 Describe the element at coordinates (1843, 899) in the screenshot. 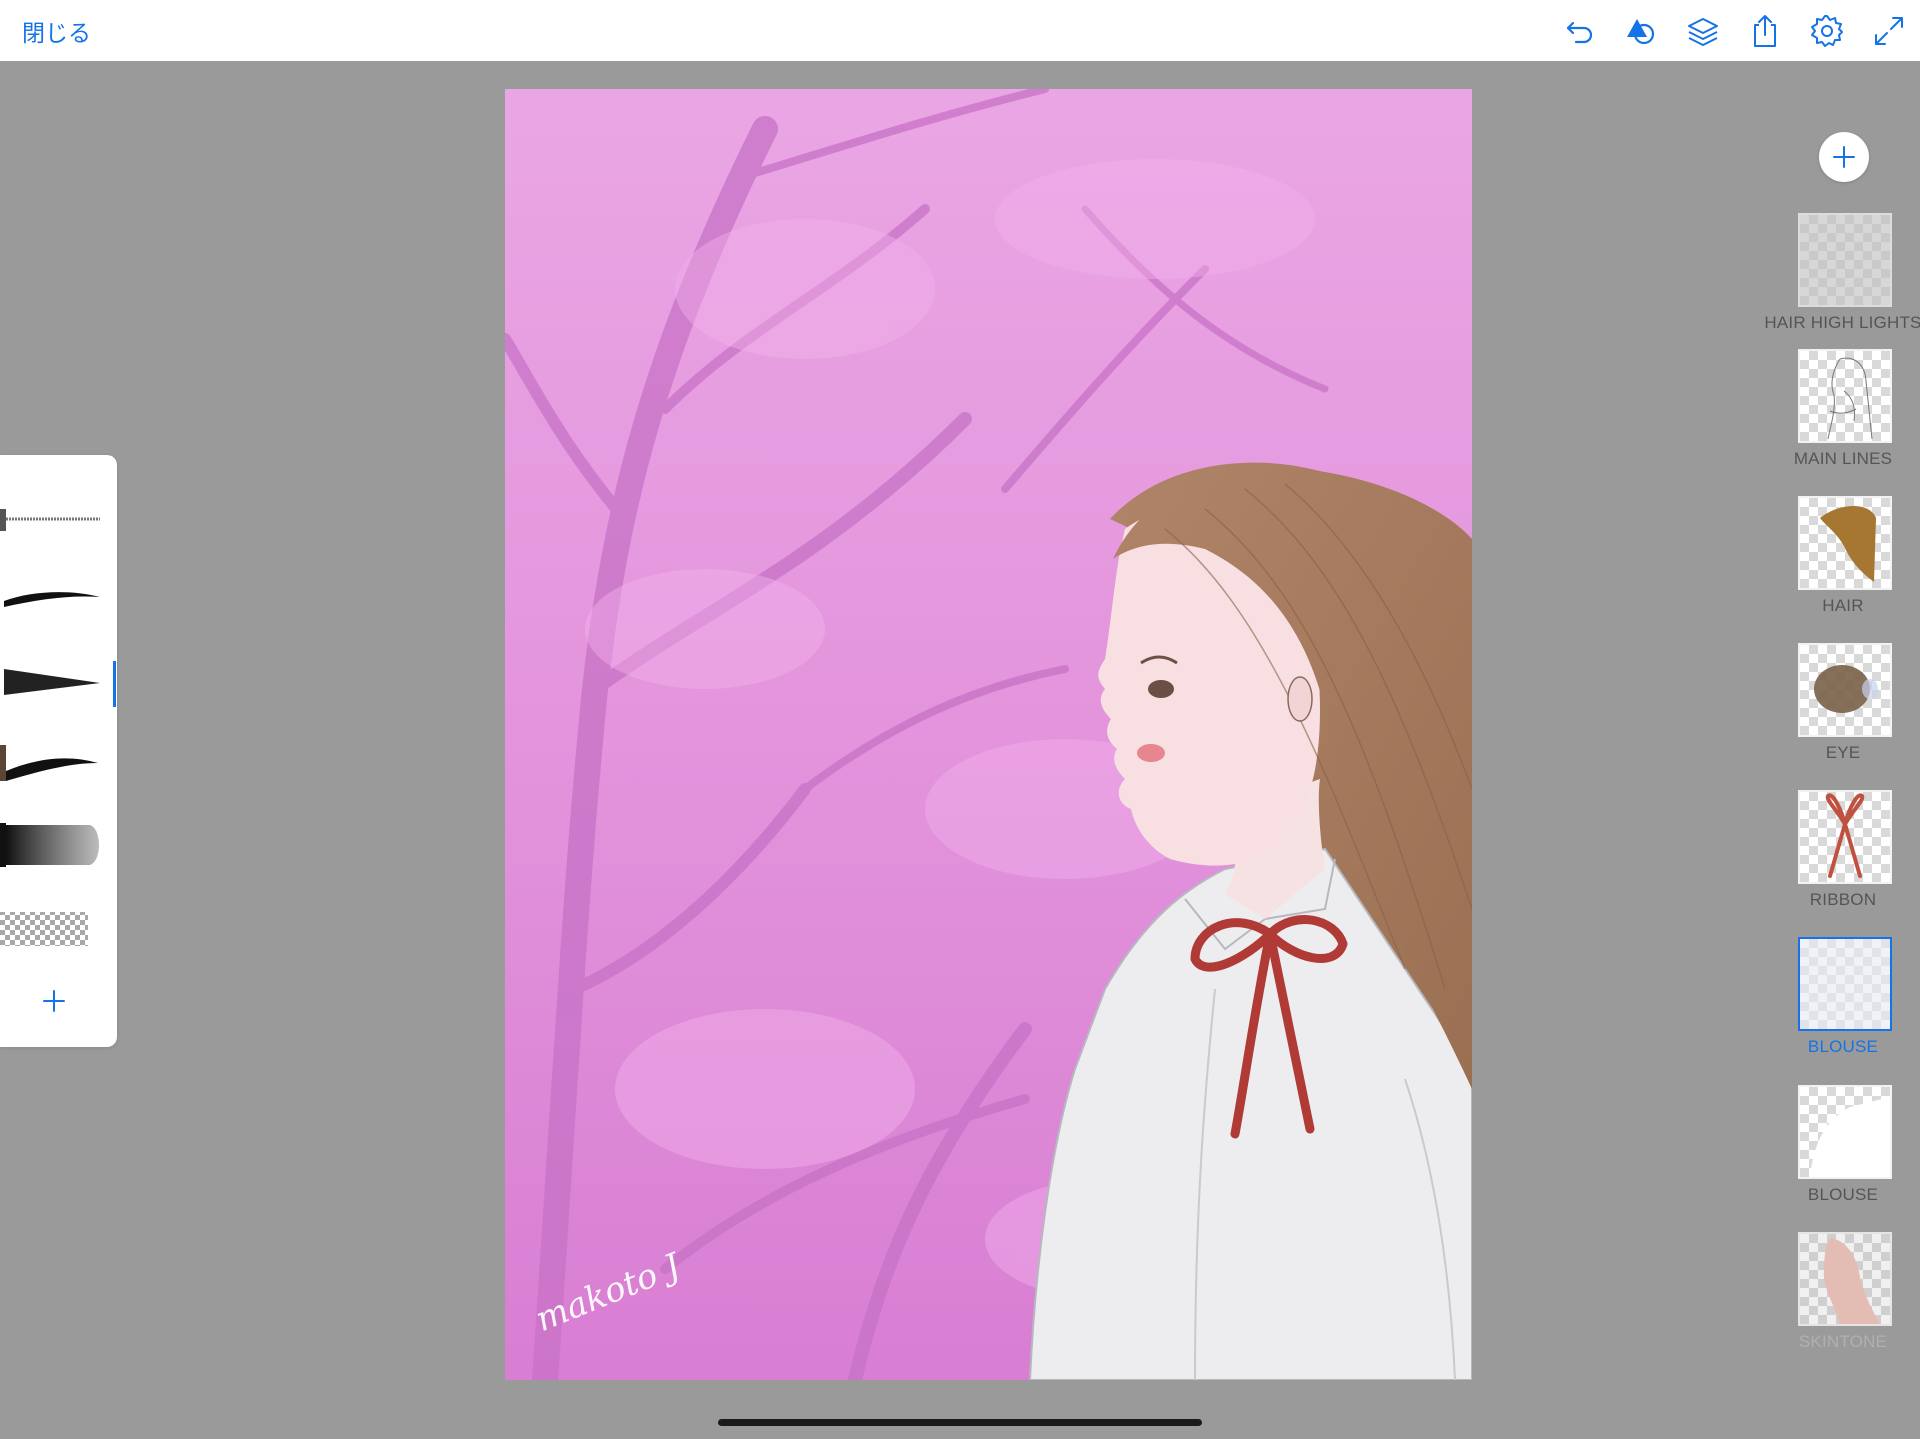

I see `layer-label: RIBBON` at that location.